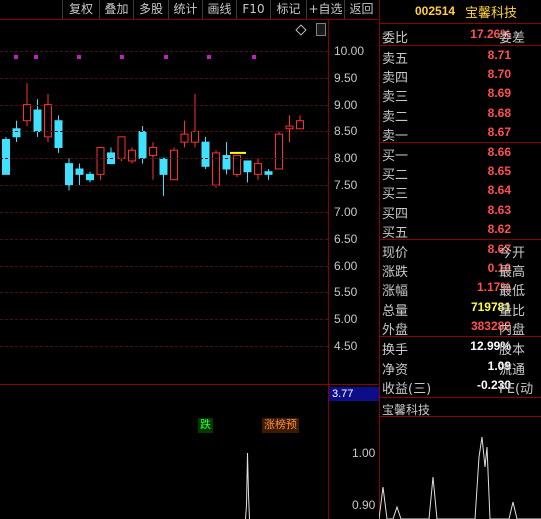 Image resolution: width=541 pixels, height=519 pixels. What do you see at coordinates (460, 192) in the screenshot?
I see `quote-row: 买三 8.64` at bounding box center [460, 192].